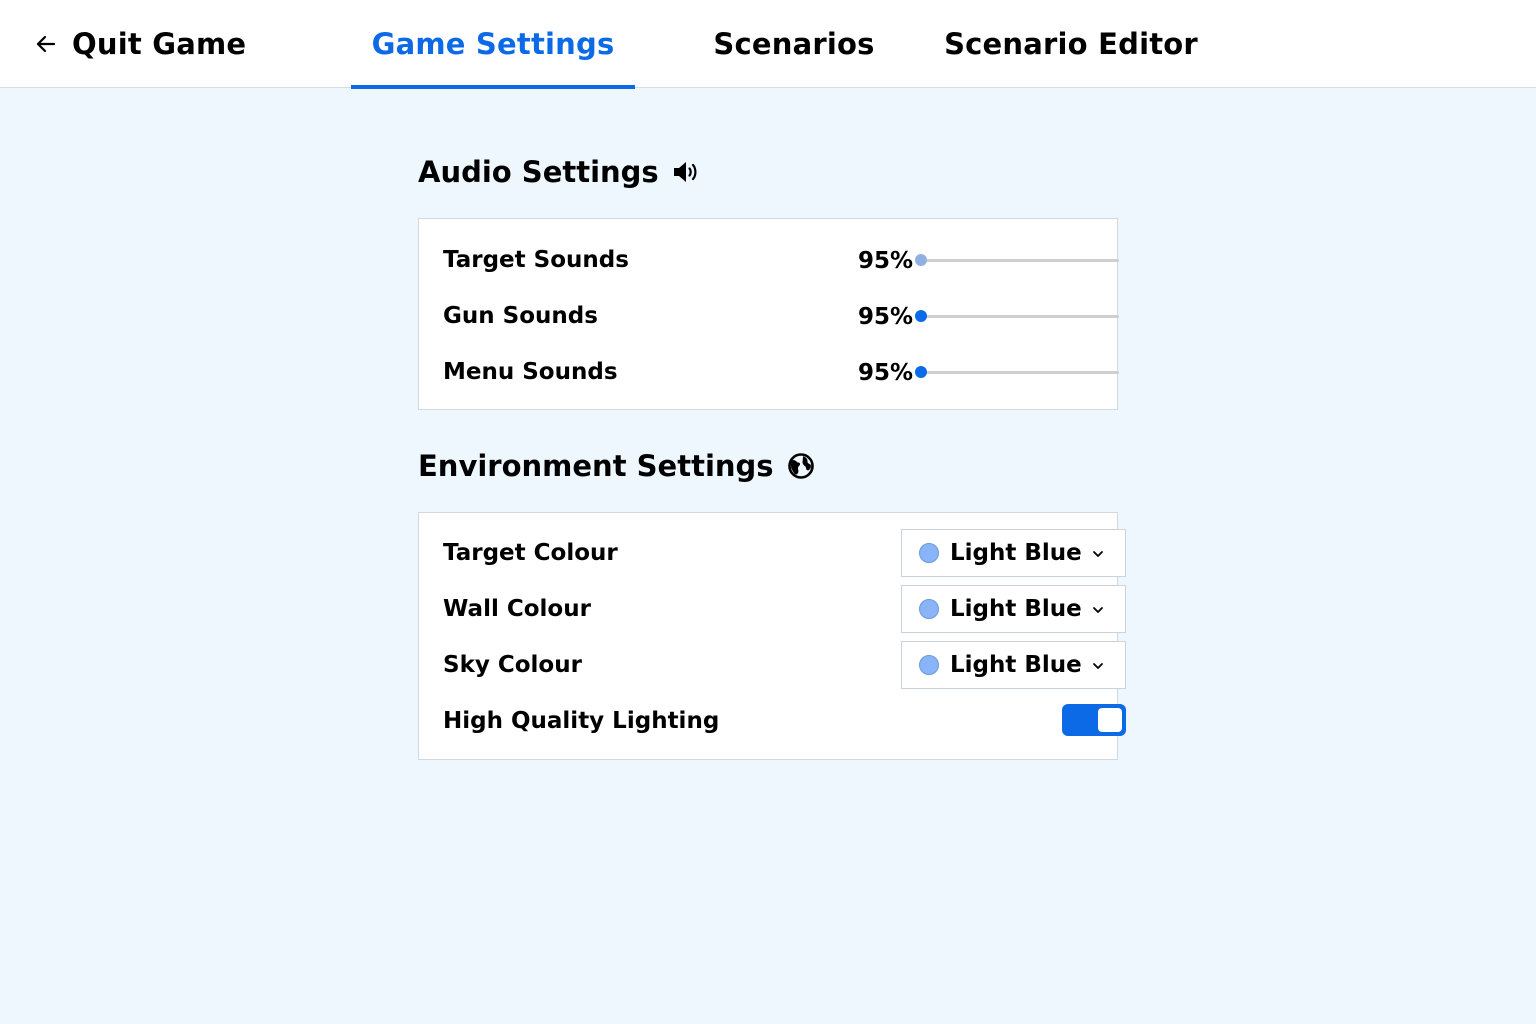  I want to click on high-quality-lighting-row: High Quality Lighting, so click(784, 721).